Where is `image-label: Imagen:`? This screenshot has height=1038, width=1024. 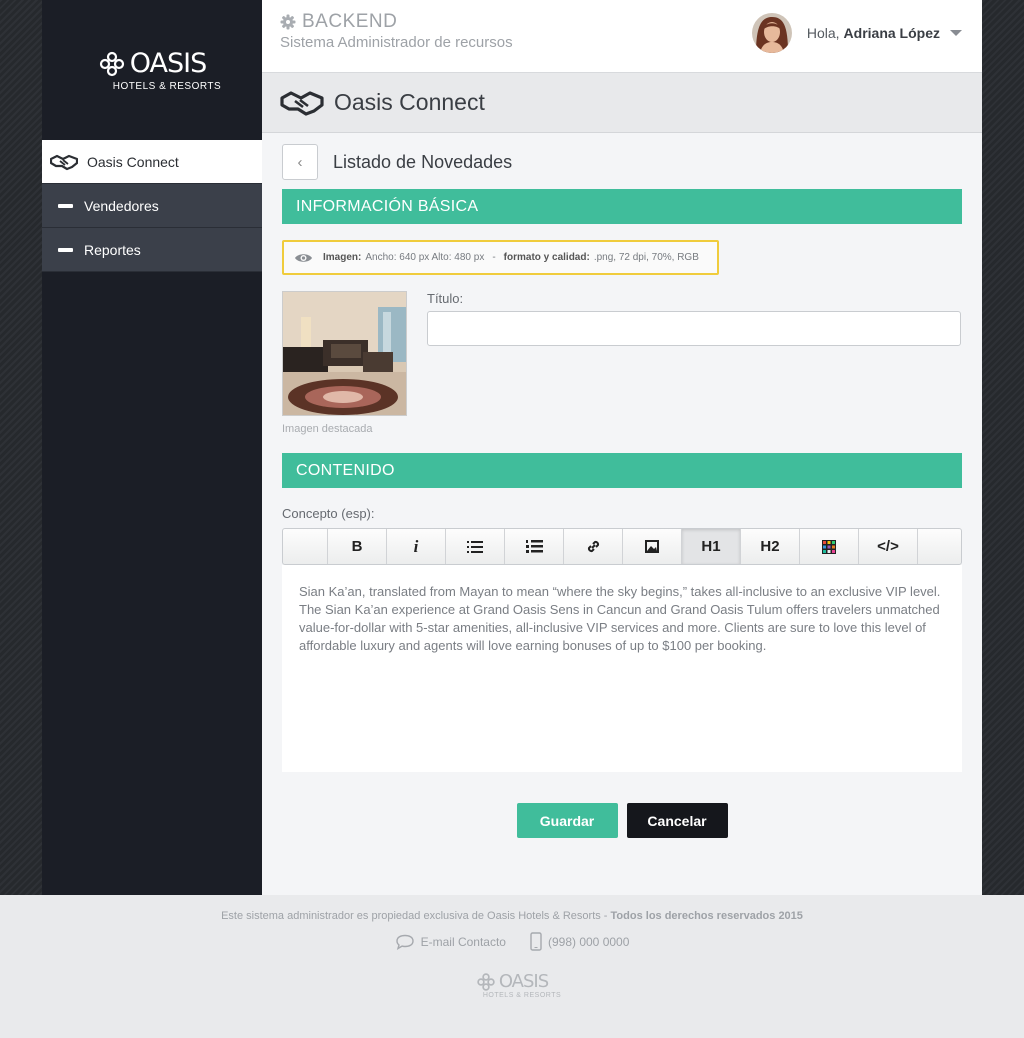 image-label: Imagen: is located at coordinates (342, 257).